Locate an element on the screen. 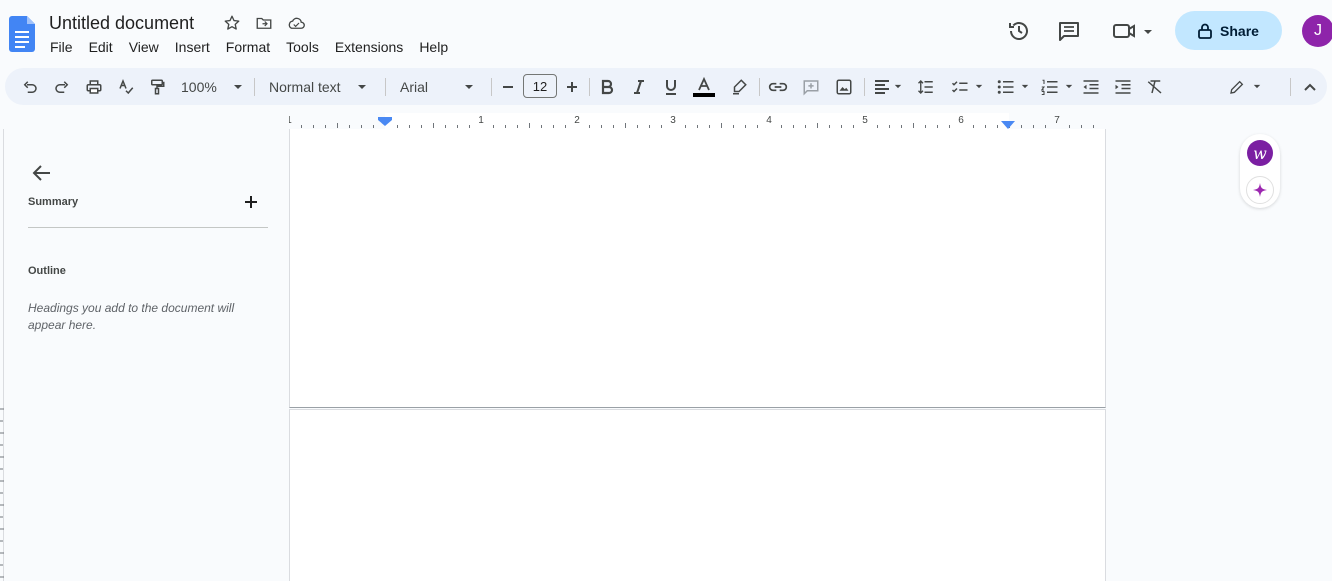 This screenshot has width=1332, height=581. pencil-icon is located at coordinates (1237, 87).